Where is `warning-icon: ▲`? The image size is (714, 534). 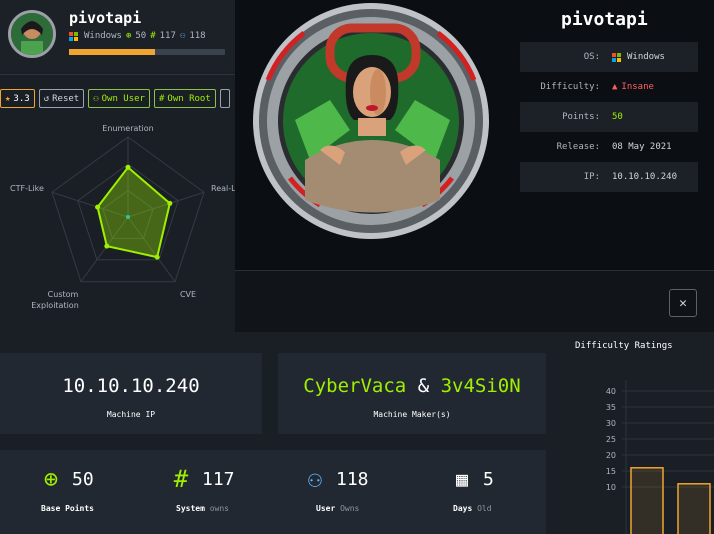
warning-icon: ▲ is located at coordinates (615, 87).